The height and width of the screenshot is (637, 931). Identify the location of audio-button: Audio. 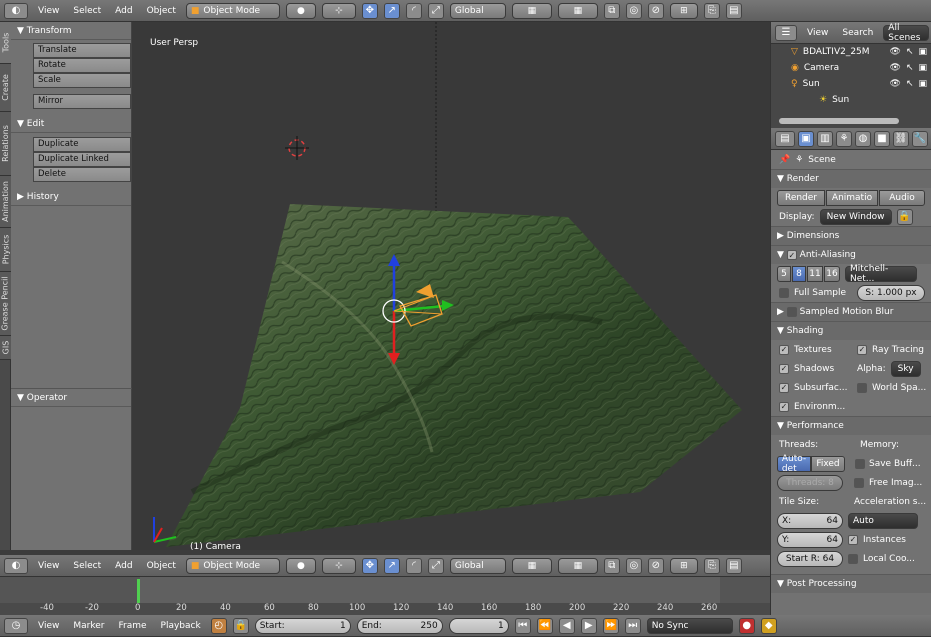
(902, 197).